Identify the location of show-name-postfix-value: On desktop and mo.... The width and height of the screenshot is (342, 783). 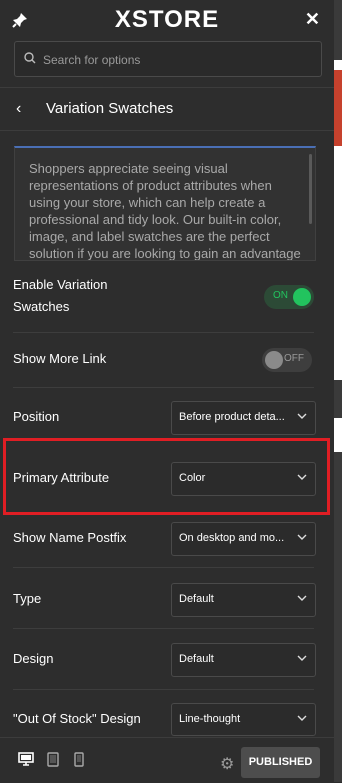
(232, 538).